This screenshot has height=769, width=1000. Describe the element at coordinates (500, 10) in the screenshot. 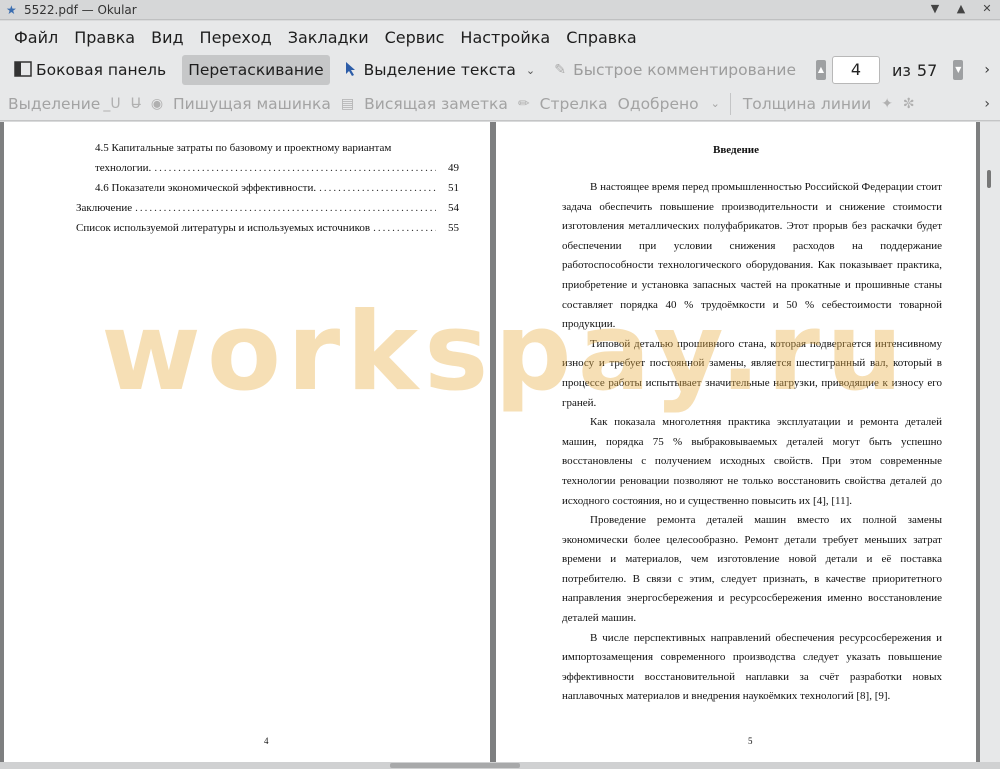

I see `title-bar: ★ 5522.pdf — Okular ▼ ▲ ✕` at that location.